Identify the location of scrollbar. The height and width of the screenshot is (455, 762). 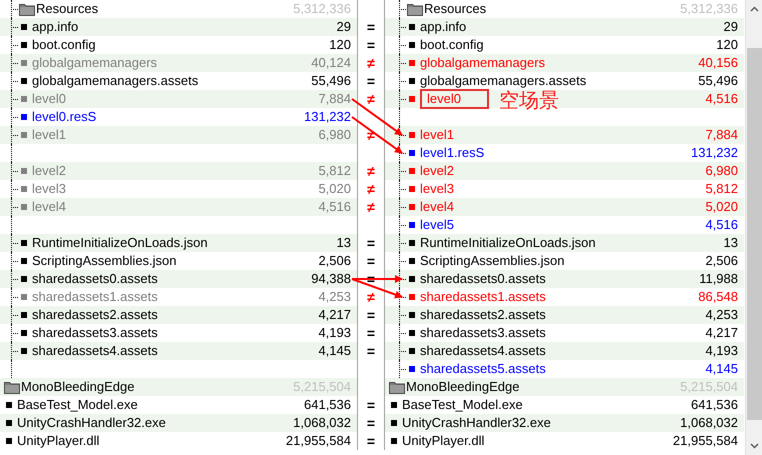
(753, 227).